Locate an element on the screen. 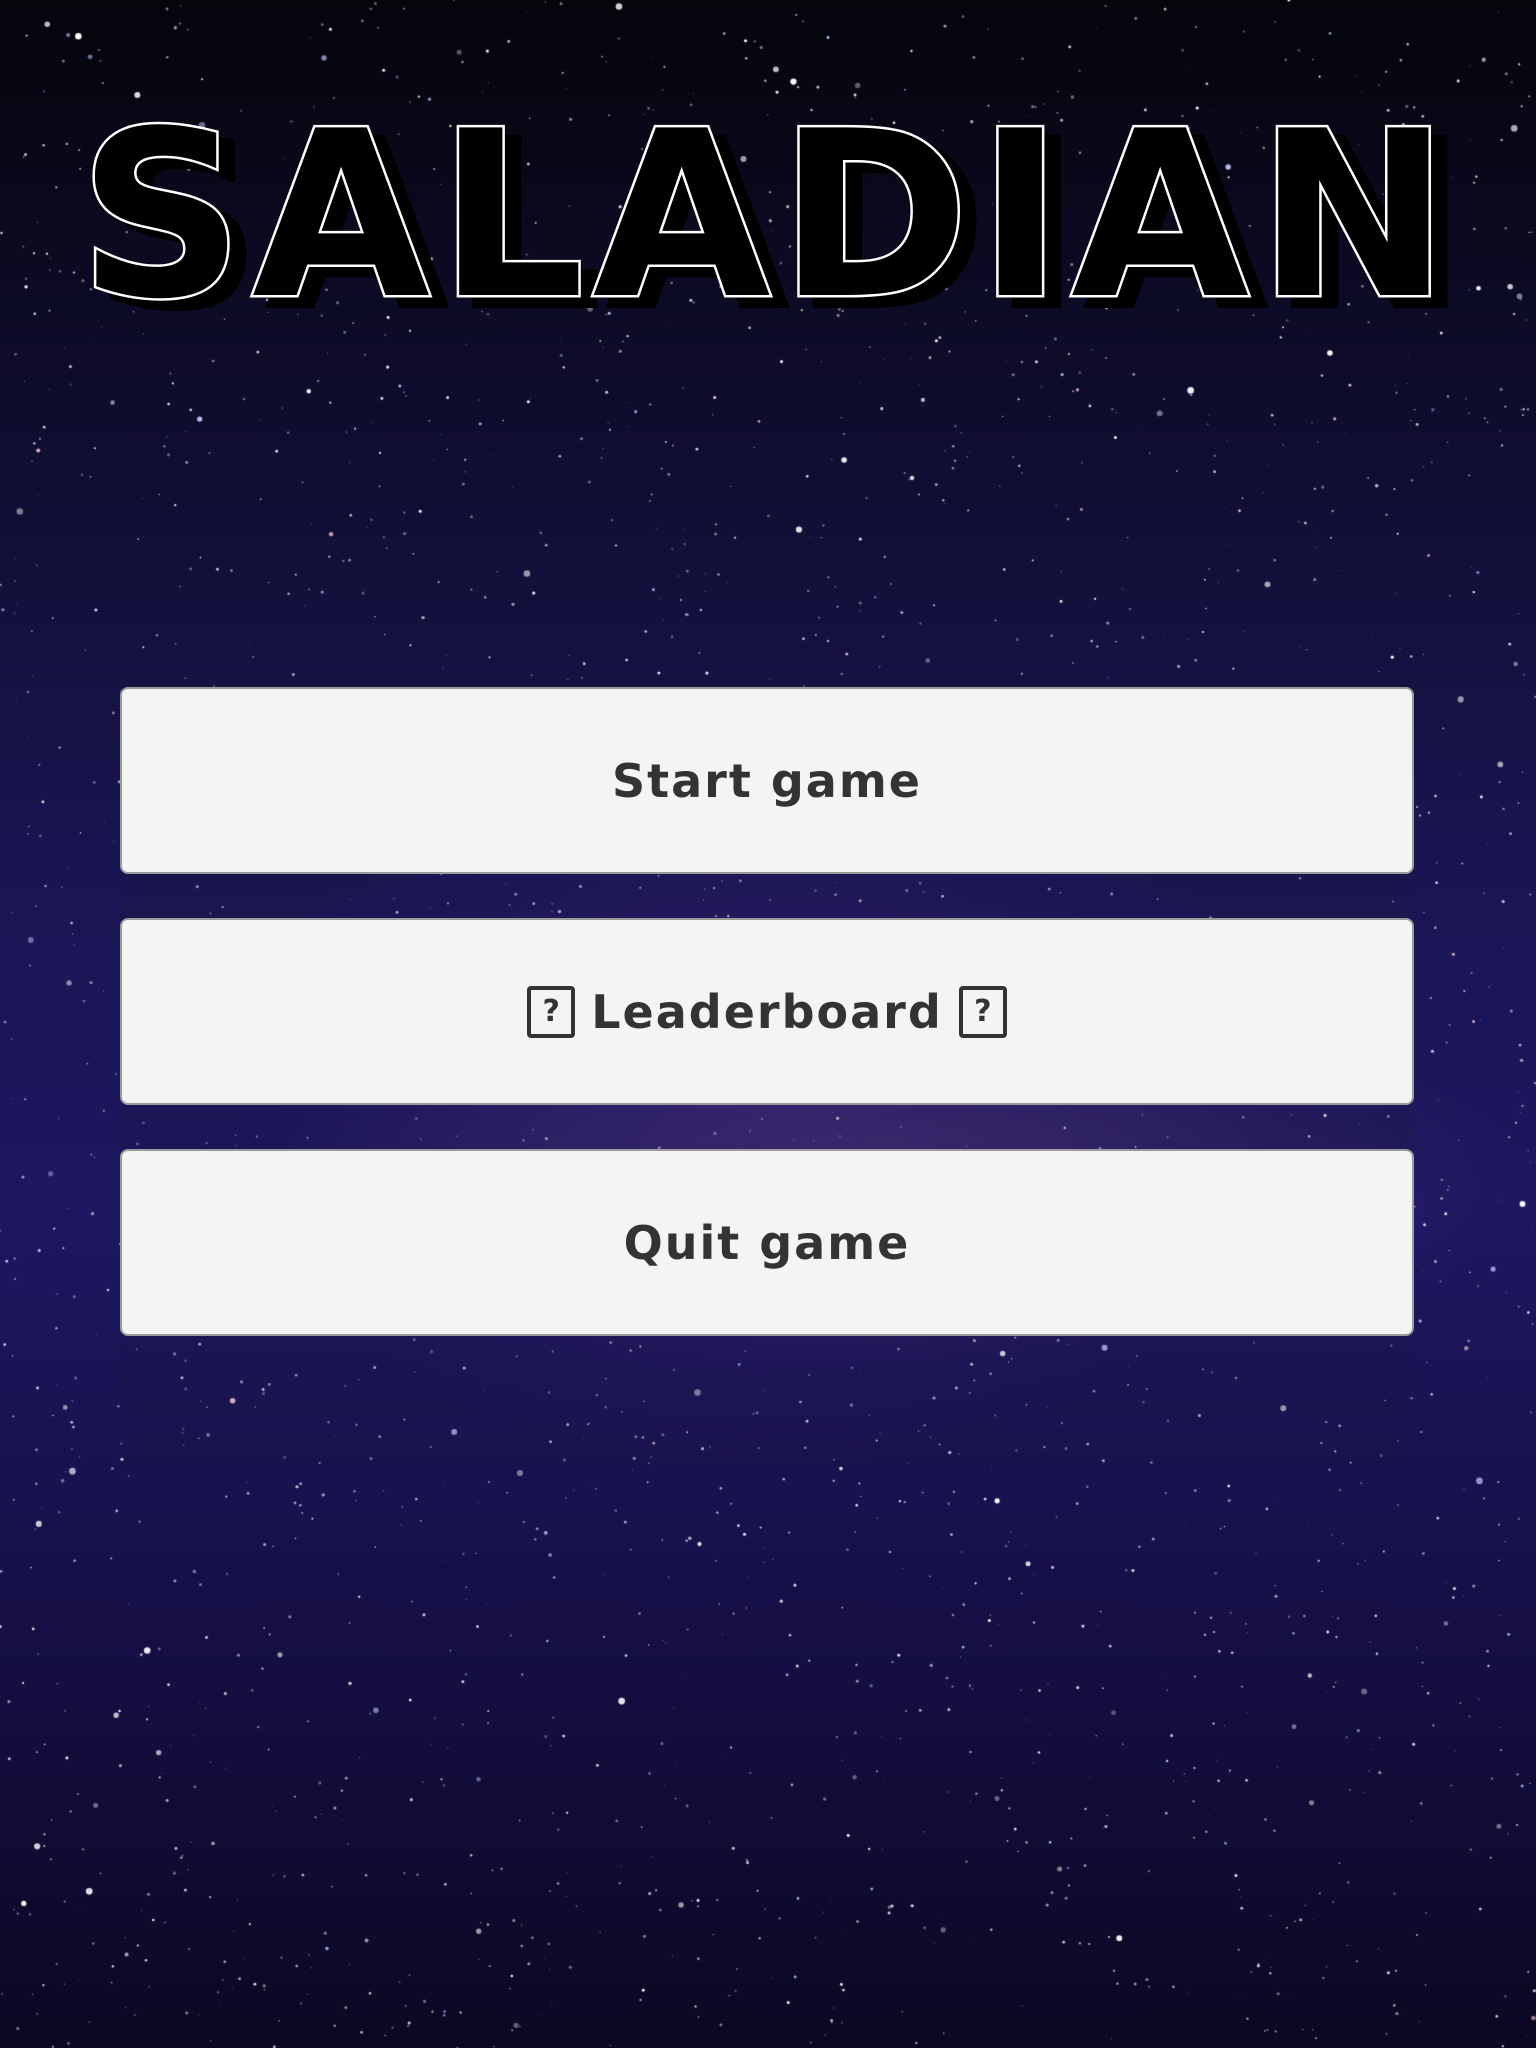 Image resolution: width=1536 pixels, height=2048 pixels. leaderboard-label: Leaderboard is located at coordinates (767, 1011).